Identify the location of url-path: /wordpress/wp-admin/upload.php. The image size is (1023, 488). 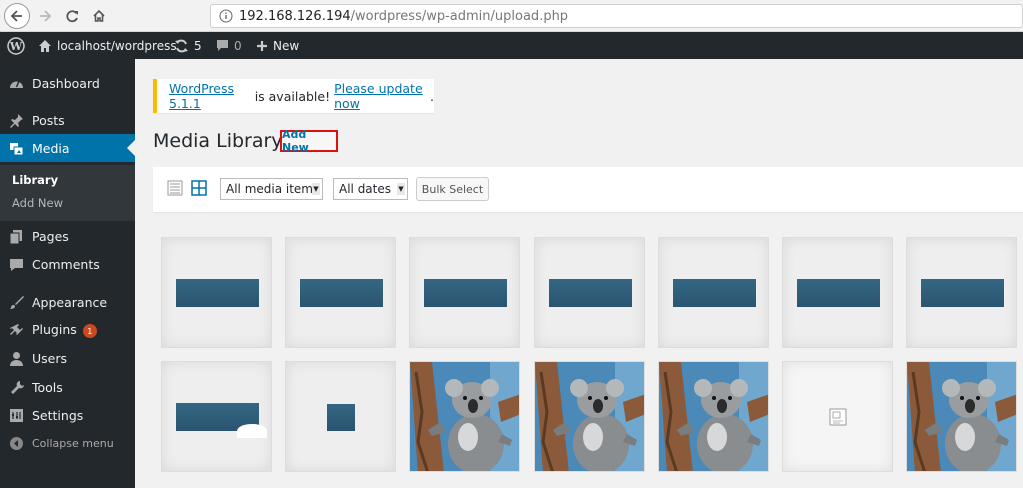
(459, 16).